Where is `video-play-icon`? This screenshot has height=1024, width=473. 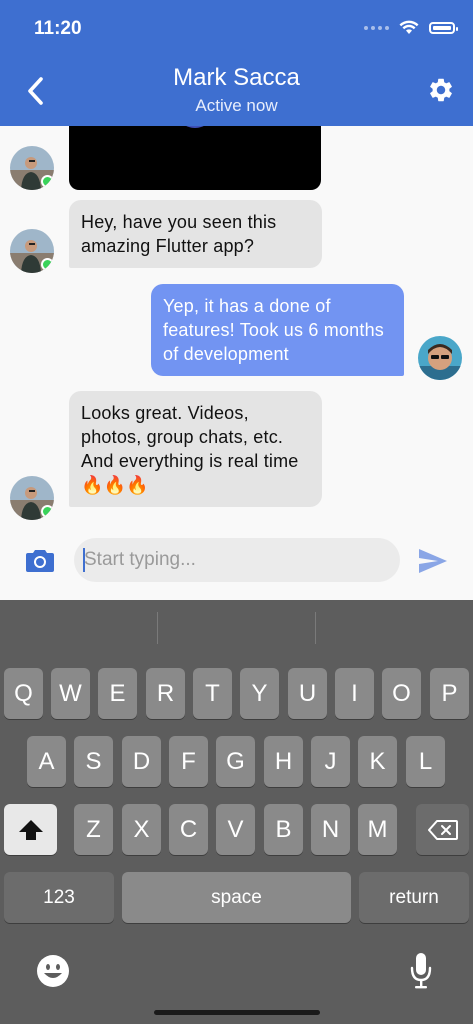 video-play-icon is located at coordinates (195, 127).